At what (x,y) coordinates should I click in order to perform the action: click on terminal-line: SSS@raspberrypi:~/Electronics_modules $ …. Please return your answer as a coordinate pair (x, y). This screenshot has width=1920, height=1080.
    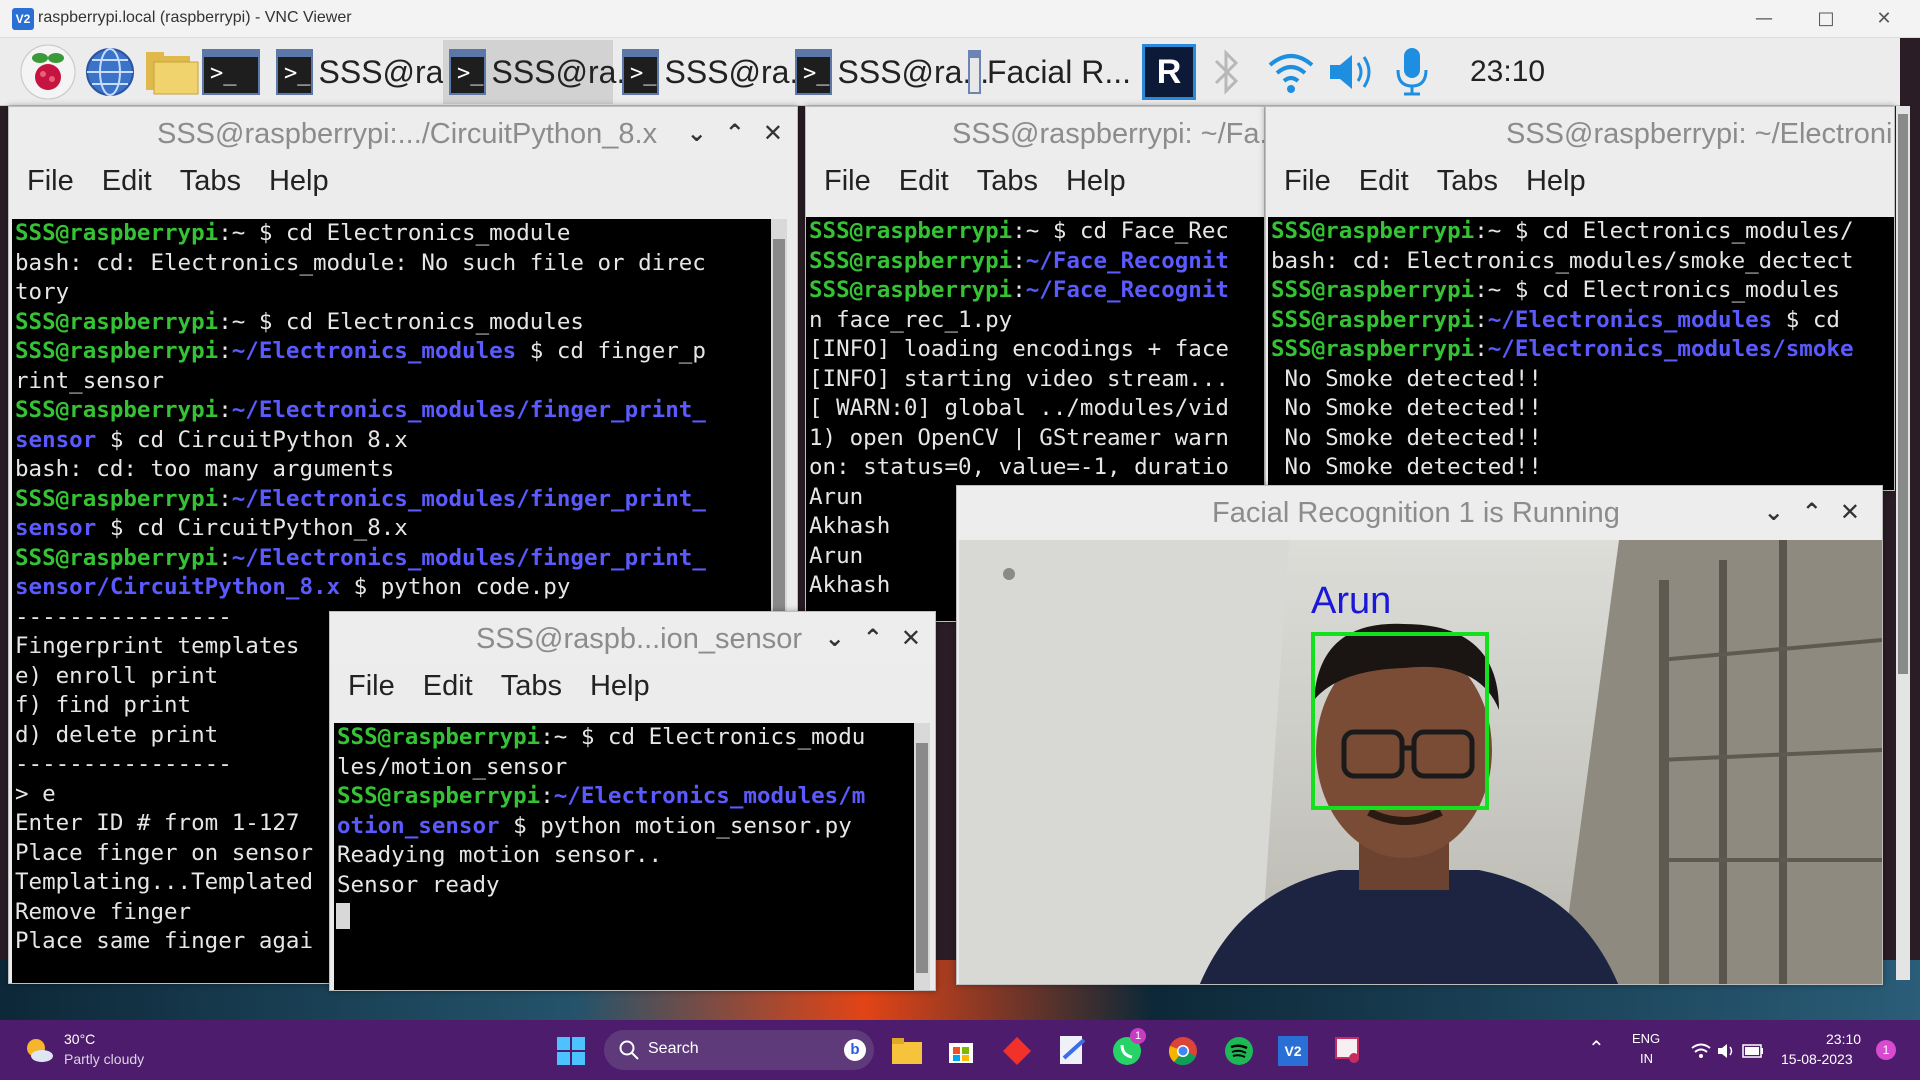
    Looking at the image, I should click on (1582, 321).